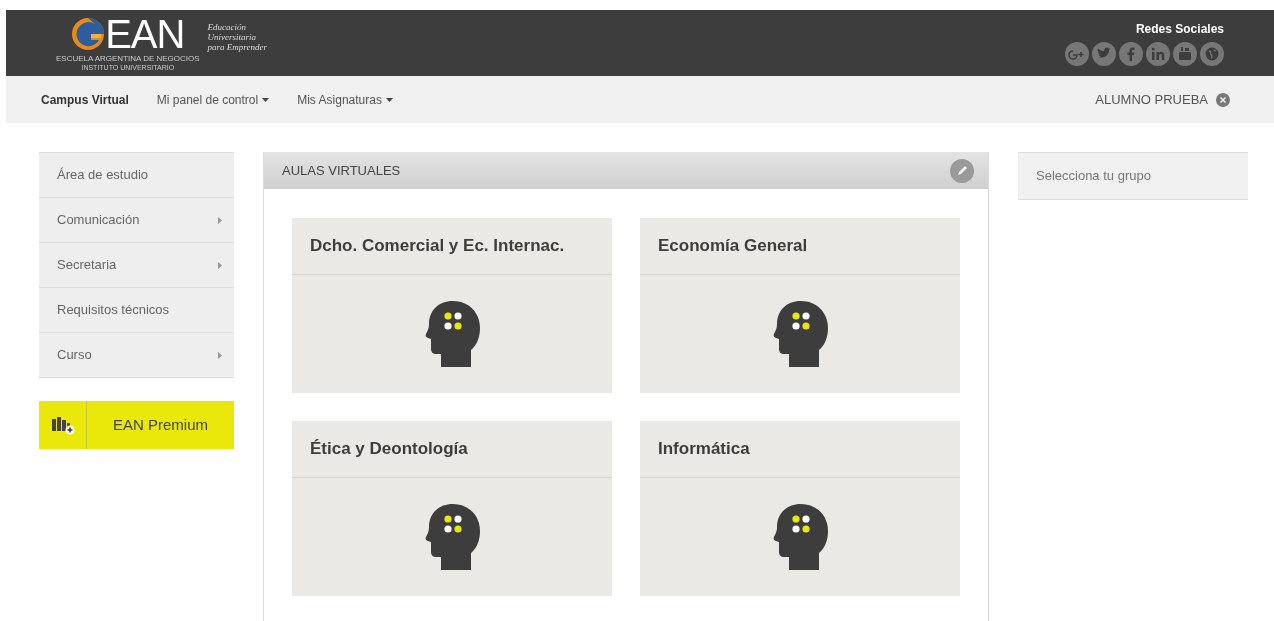 Image resolution: width=1274 pixels, height=621 pixels. Describe the element at coordinates (145, 34) in the screenshot. I see `logo-wordmark: EAN` at that location.